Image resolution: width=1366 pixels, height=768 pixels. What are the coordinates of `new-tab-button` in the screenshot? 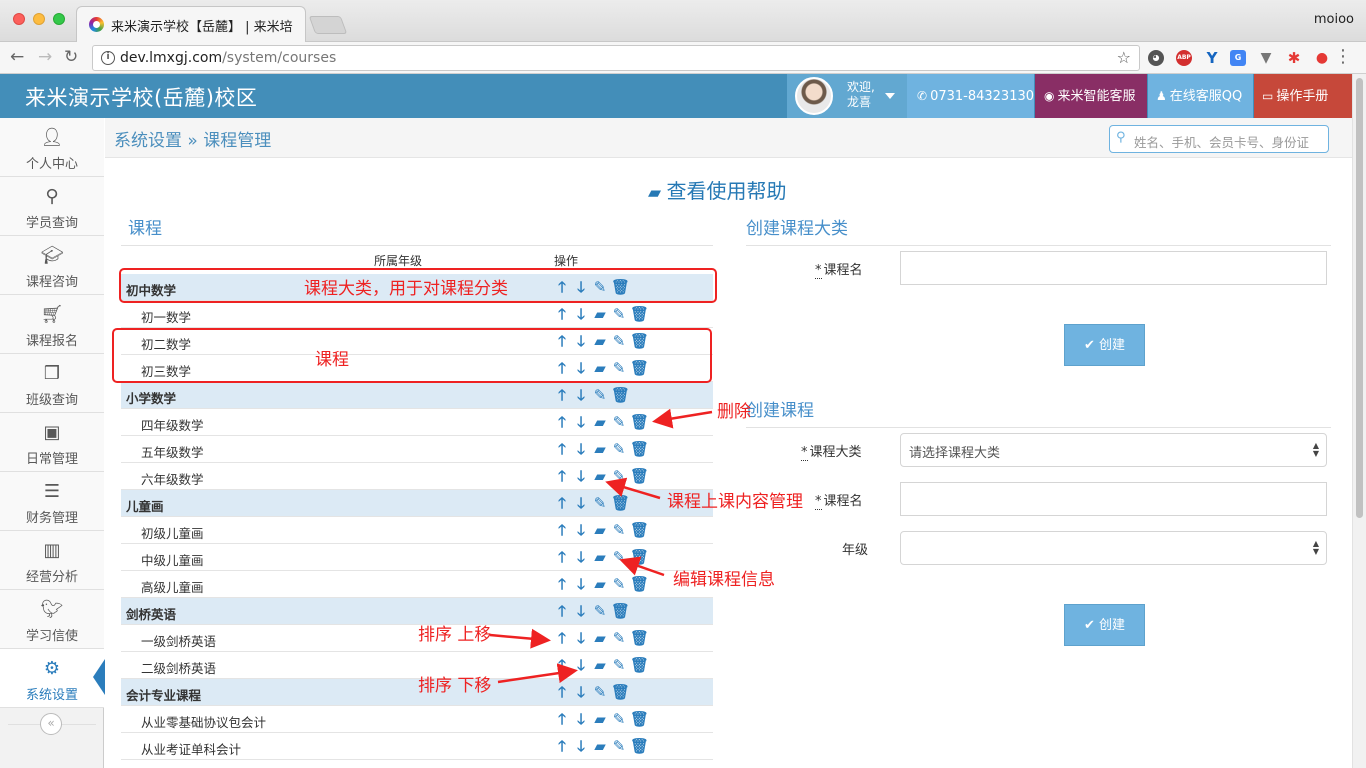 It's located at (328, 25).